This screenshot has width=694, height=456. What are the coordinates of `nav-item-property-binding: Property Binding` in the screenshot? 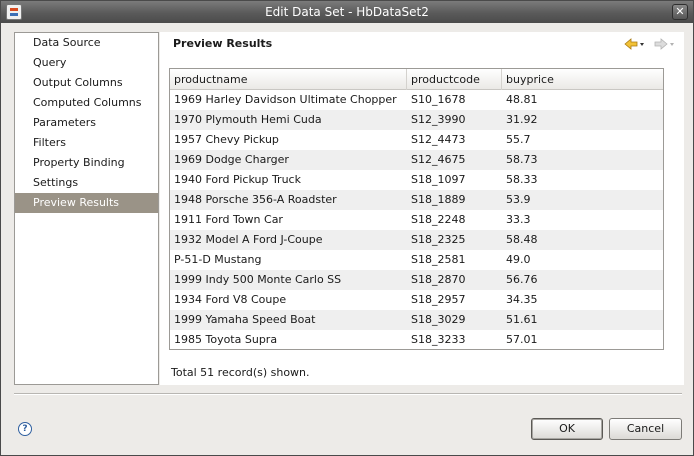 It's located at (86, 163).